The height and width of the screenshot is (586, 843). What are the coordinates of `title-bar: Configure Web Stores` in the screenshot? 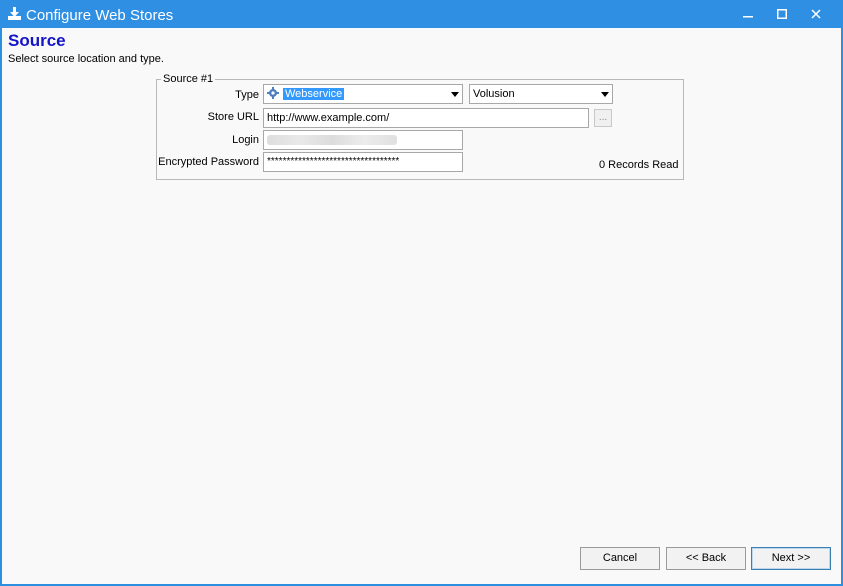 It's located at (421, 14).